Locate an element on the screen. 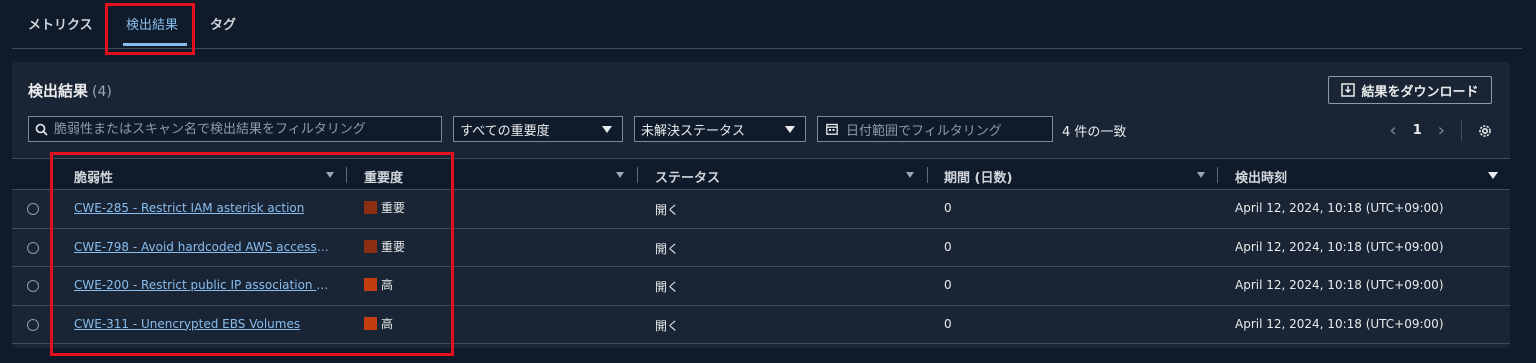  prev-page-icon: ‹ is located at coordinates (1393, 130).